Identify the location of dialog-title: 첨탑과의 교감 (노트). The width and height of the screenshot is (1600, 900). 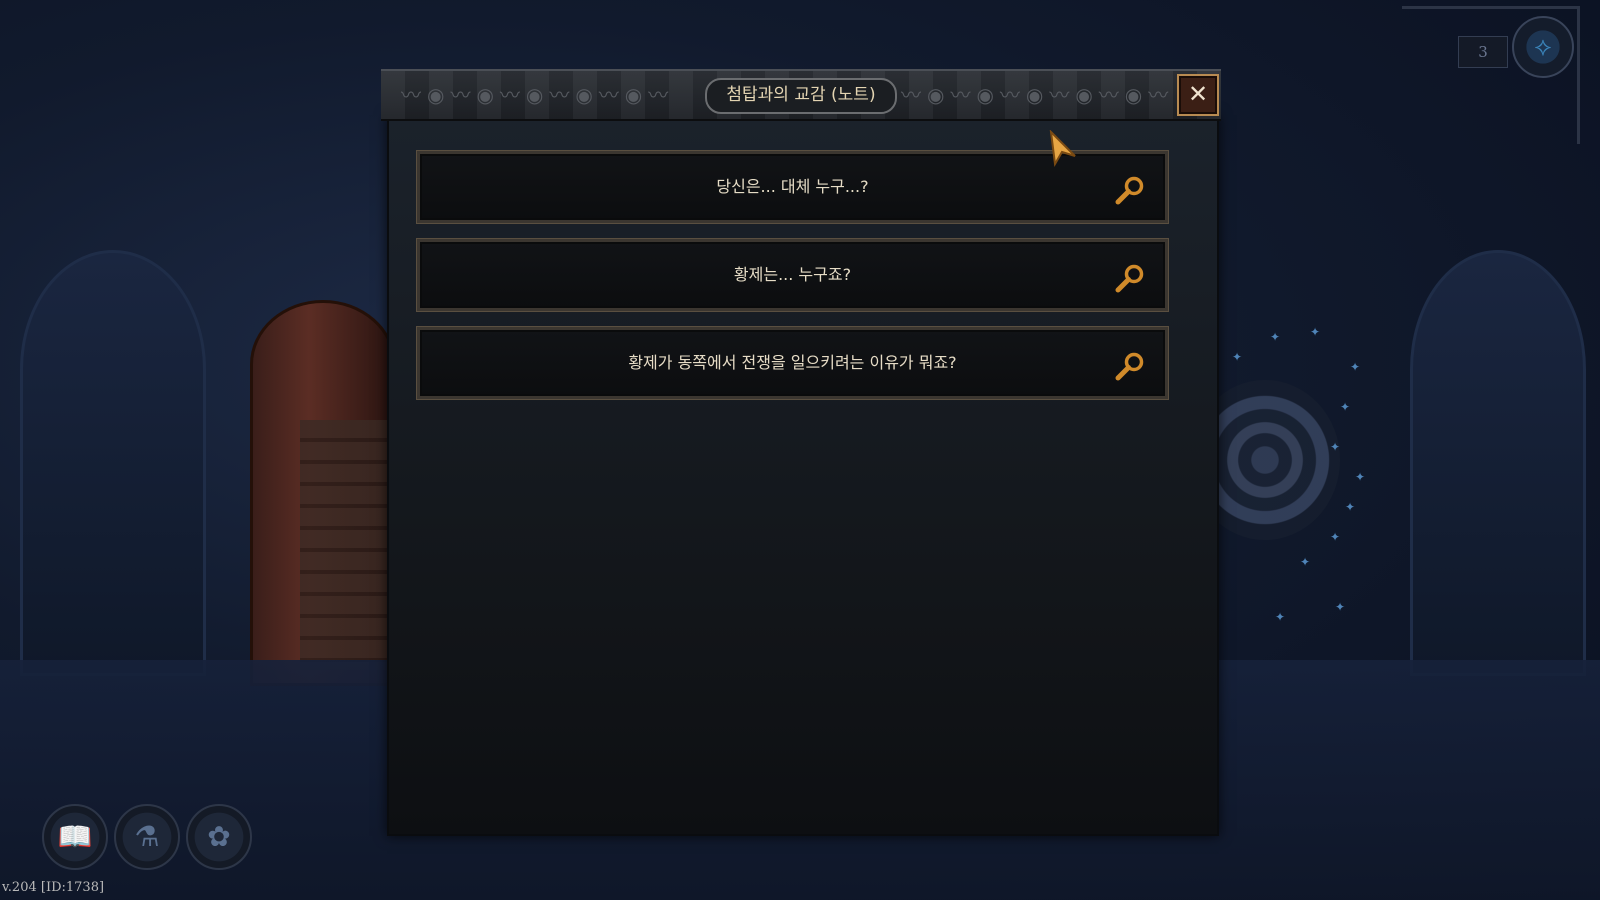
(801, 96).